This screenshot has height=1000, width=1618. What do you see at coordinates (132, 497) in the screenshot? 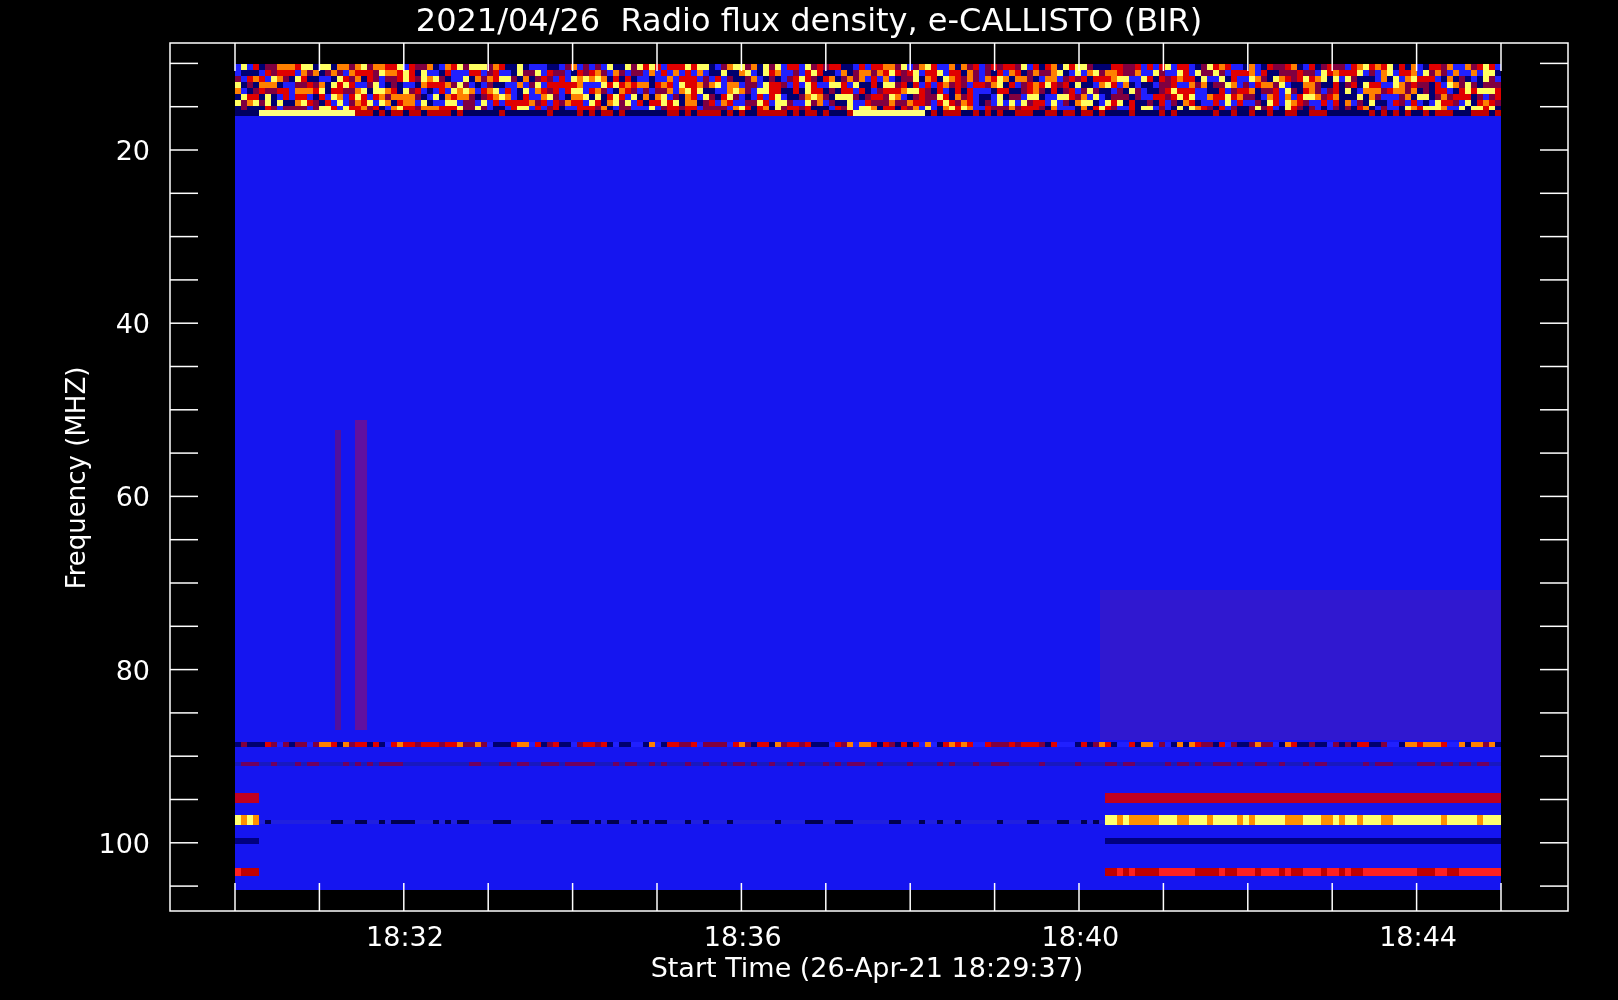
I see `y-tick-label: 60` at bounding box center [132, 497].